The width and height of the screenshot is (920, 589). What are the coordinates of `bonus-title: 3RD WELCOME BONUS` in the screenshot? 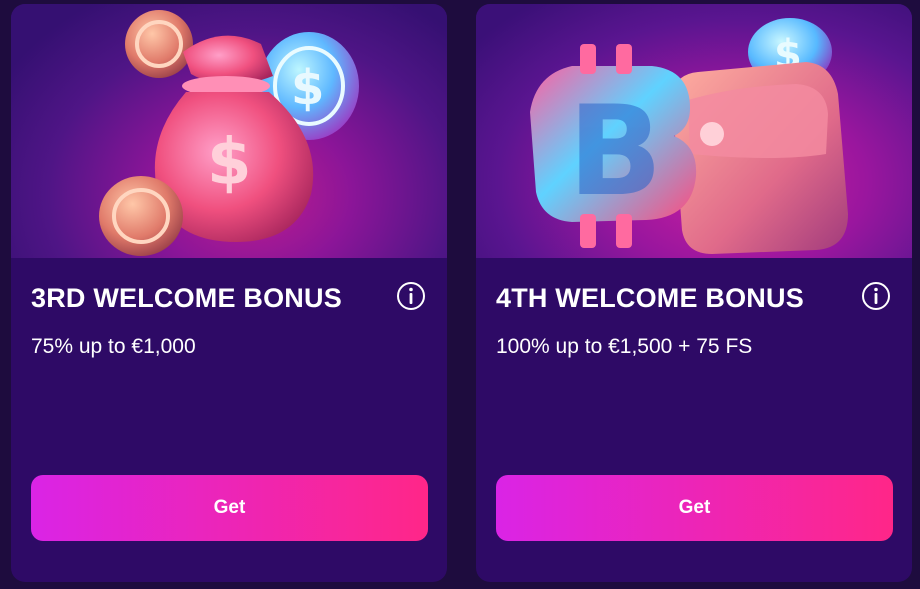 It's located at (186, 298).